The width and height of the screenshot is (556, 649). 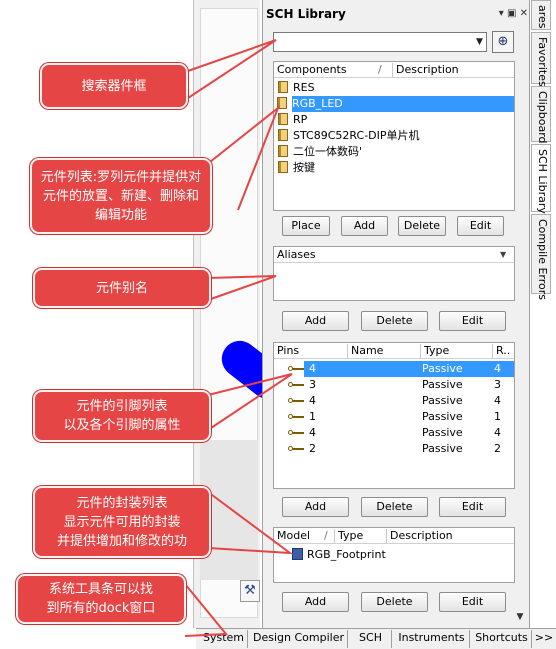 I want to click on aliases-pointer-line, so click(x=242, y=288).